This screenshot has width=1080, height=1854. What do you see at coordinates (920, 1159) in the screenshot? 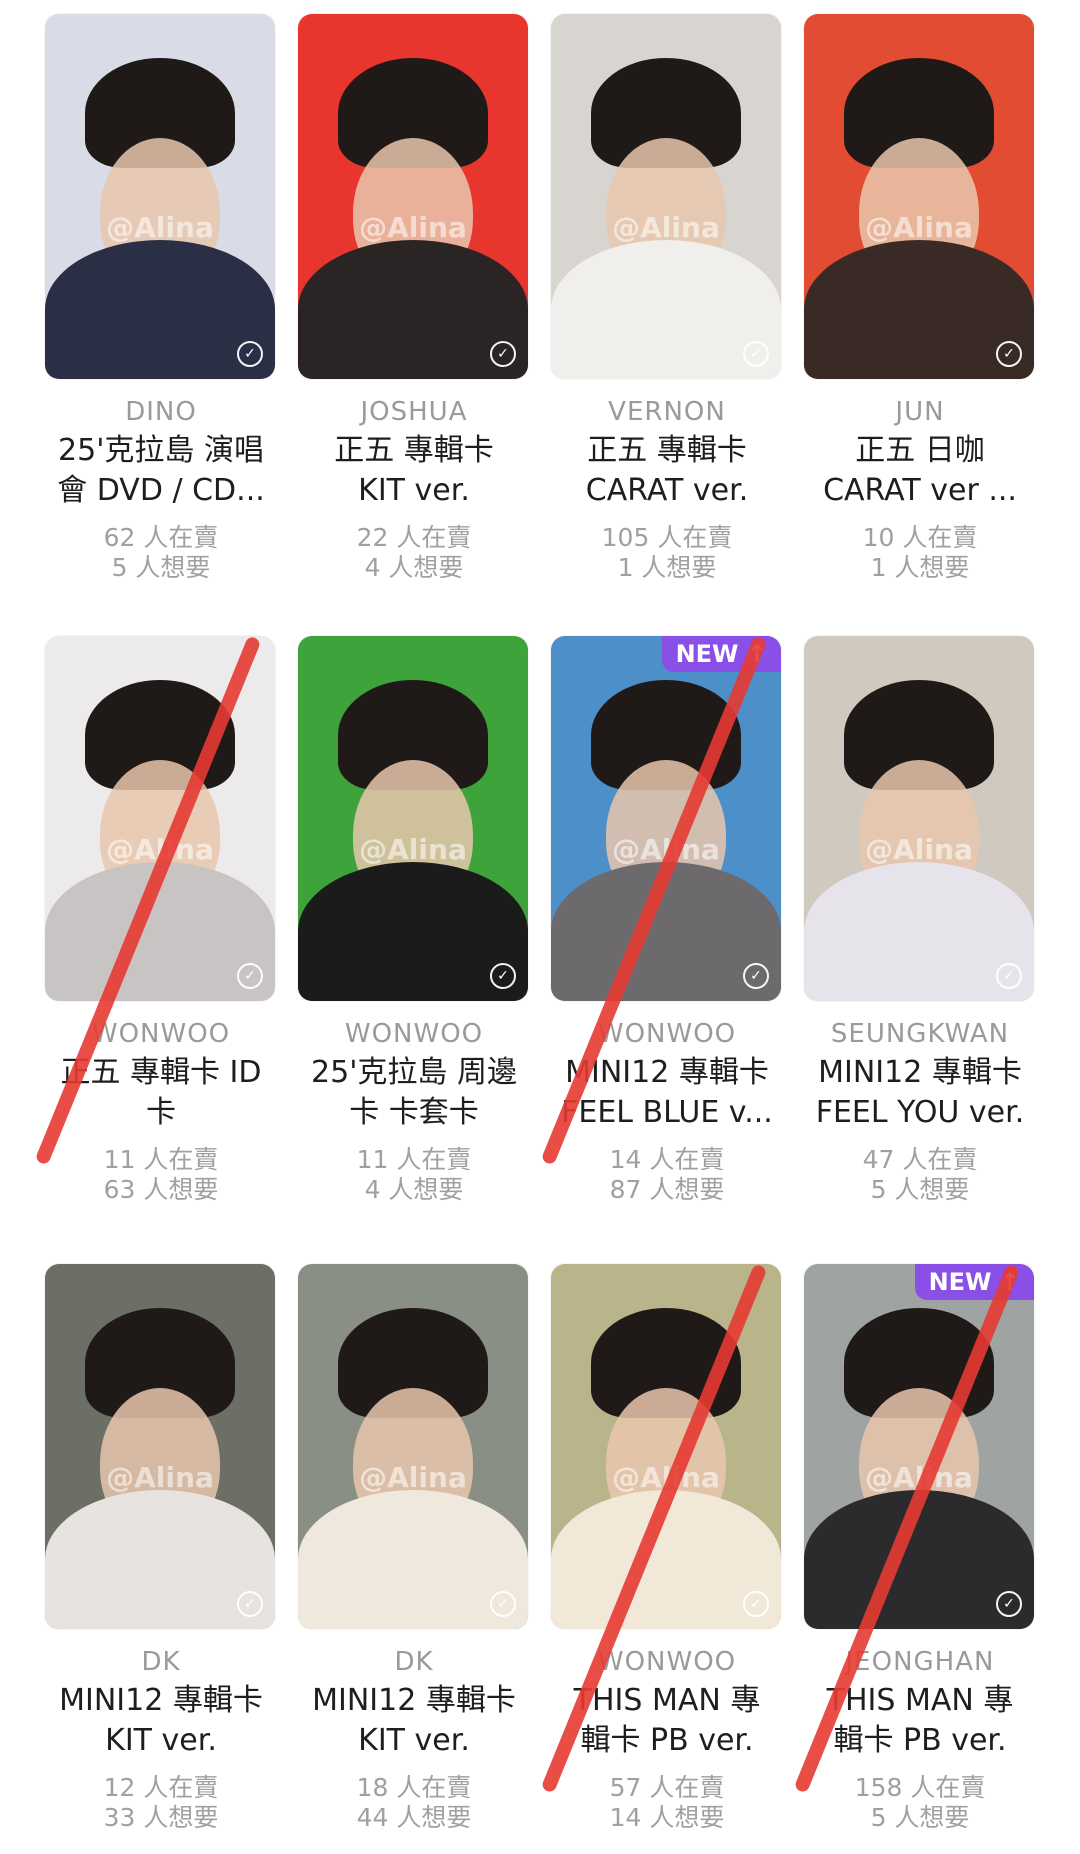
I see `selling-count: 47 人在賣` at bounding box center [920, 1159].